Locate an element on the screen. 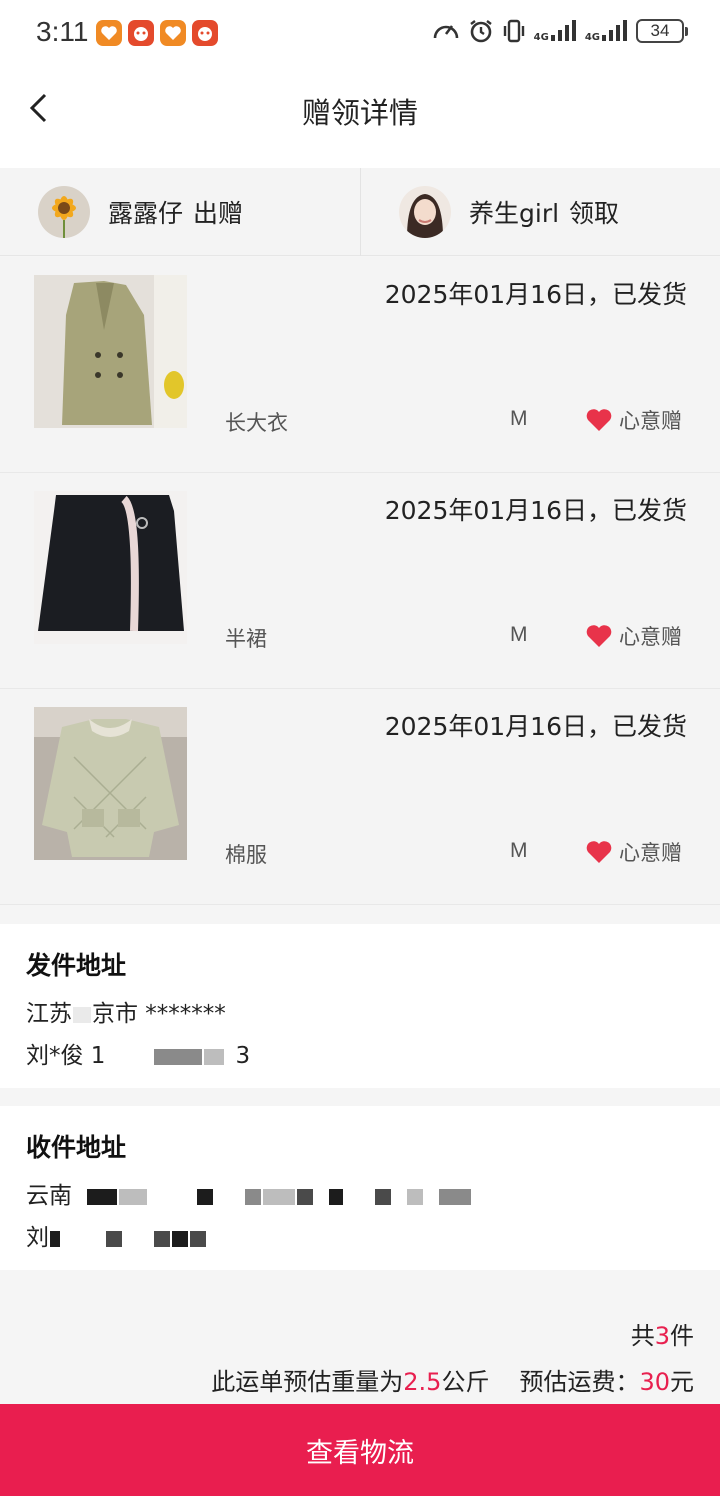 The image size is (720, 1496). sender-address-line: 江苏 京市 ******* is located at coordinates (126, 1014).